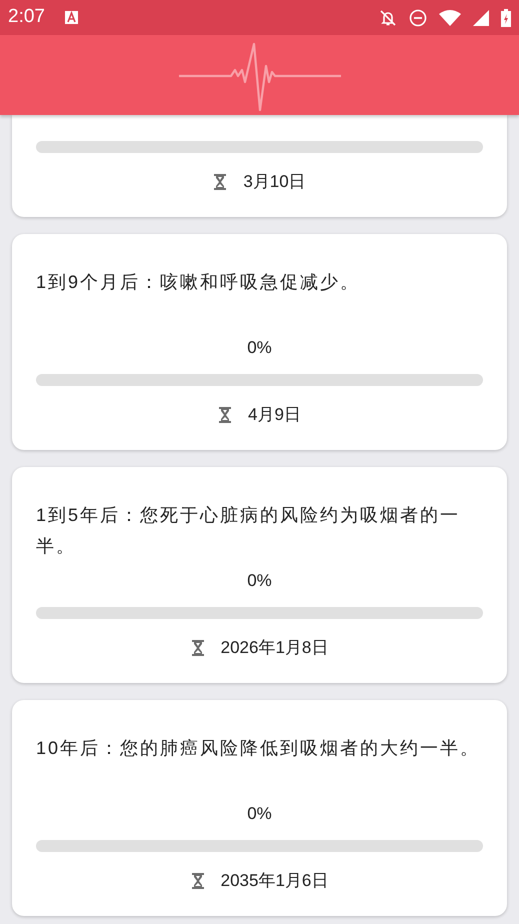 Image resolution: width=519 pixels, height=924 pixels. I want to click on milestone-text: 1到5年后：您死于心脏病的风险约为吸烟者的一半。, so click(249, 531).